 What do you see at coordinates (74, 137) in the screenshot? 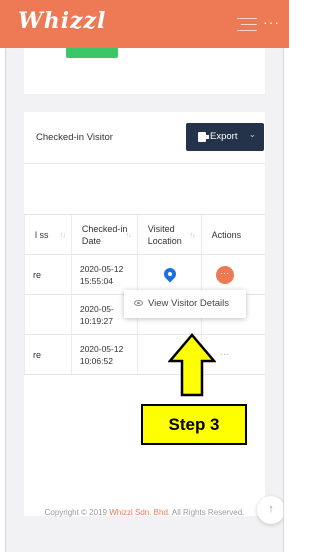
I see `panel-title: Checked-in Visitor` at bounding box center [74, 137].